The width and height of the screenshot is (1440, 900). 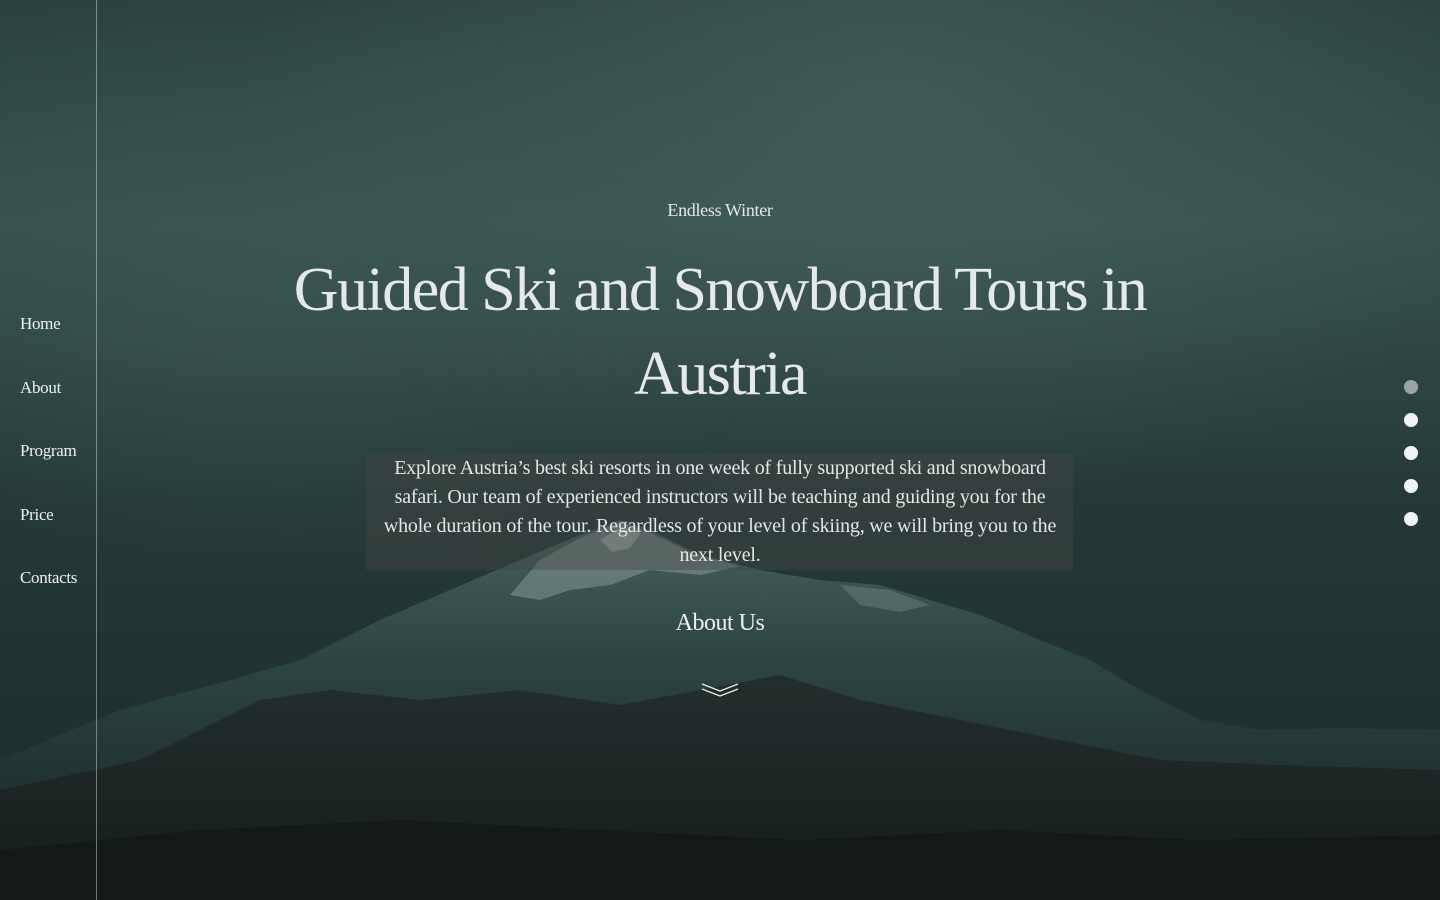 What do you see at coordinates (720, 210) in the screenshot?
I see `hero-eyebrow: Endless Winter` at bounding box center [720, 210].